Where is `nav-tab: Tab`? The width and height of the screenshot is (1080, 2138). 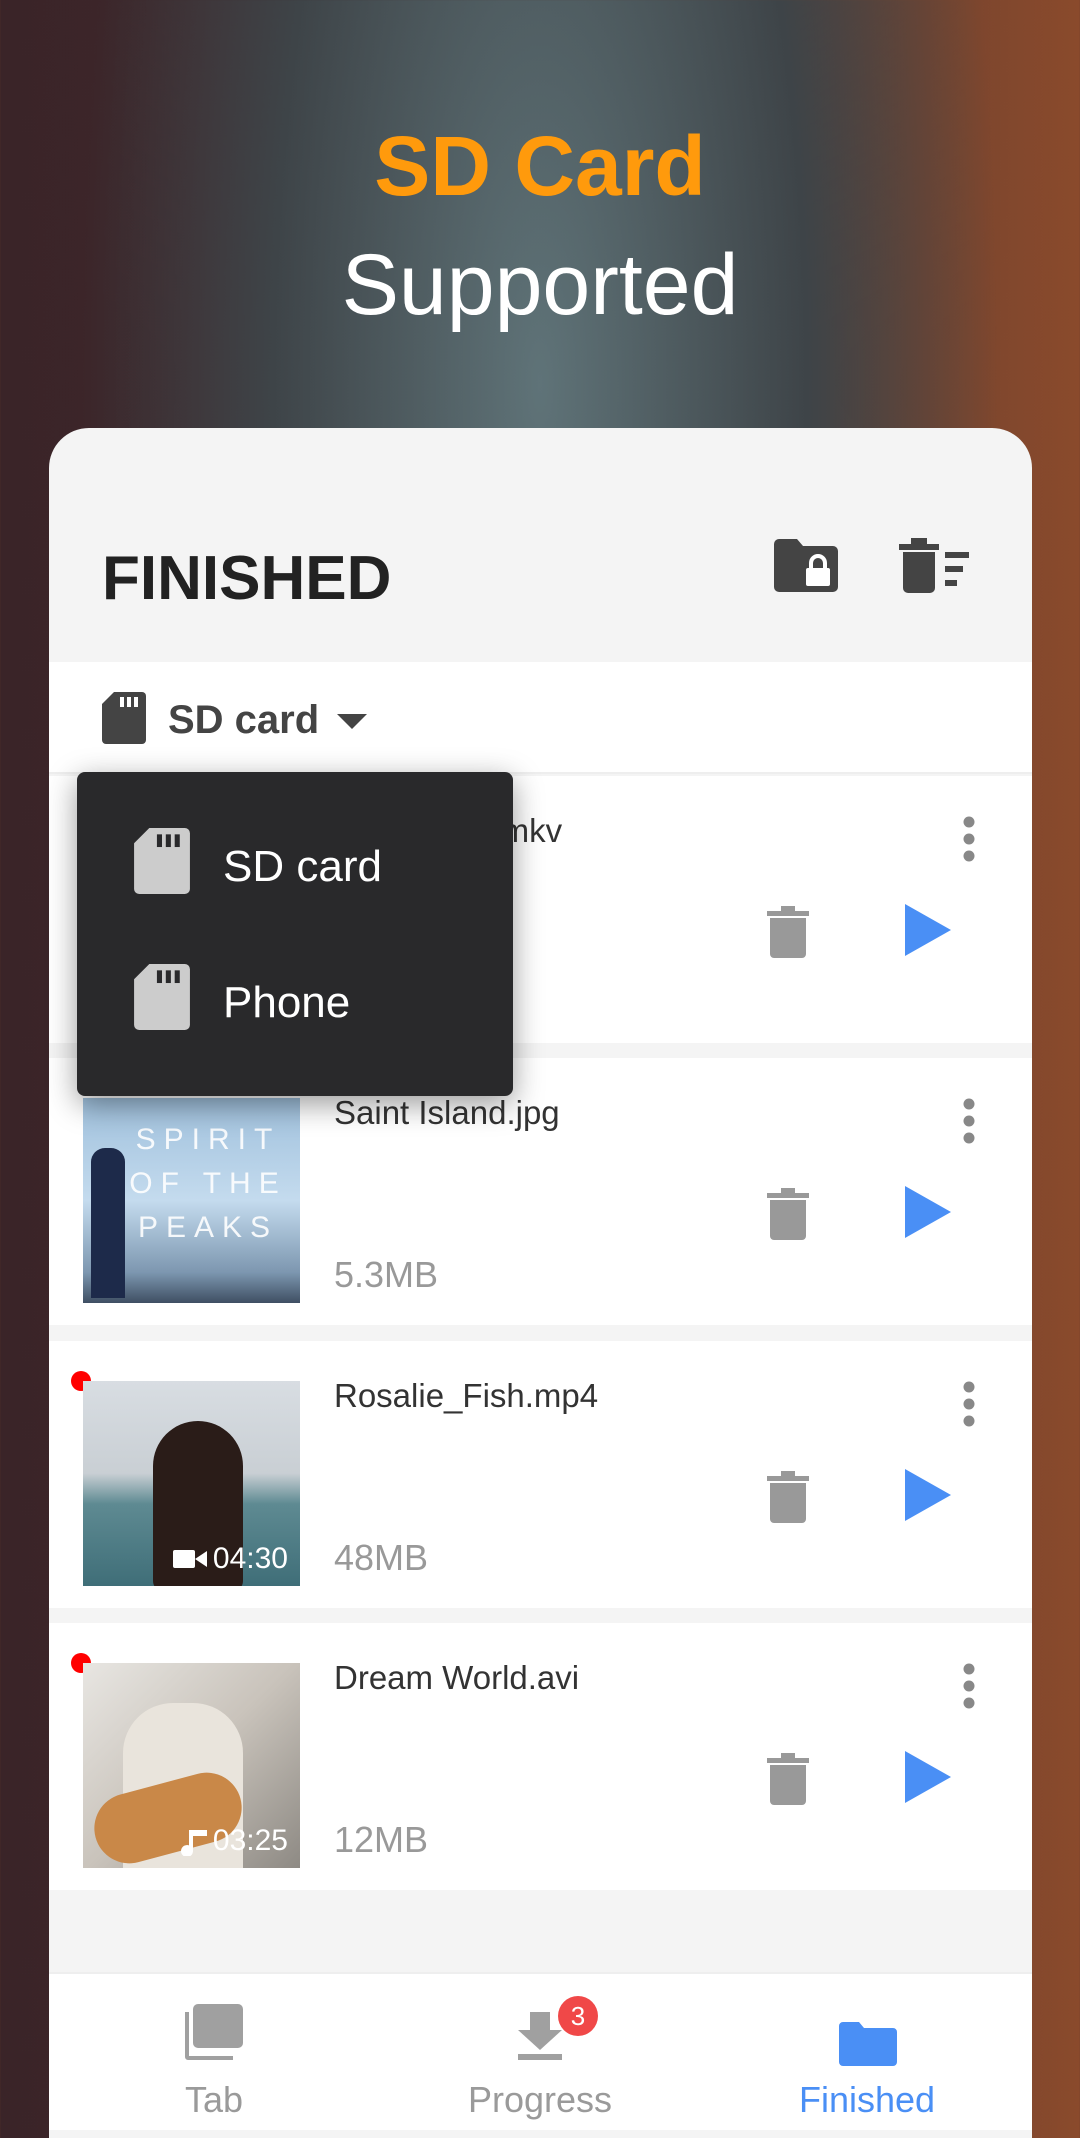 nav-tab: Tab is located at coordinates (214, 2053).